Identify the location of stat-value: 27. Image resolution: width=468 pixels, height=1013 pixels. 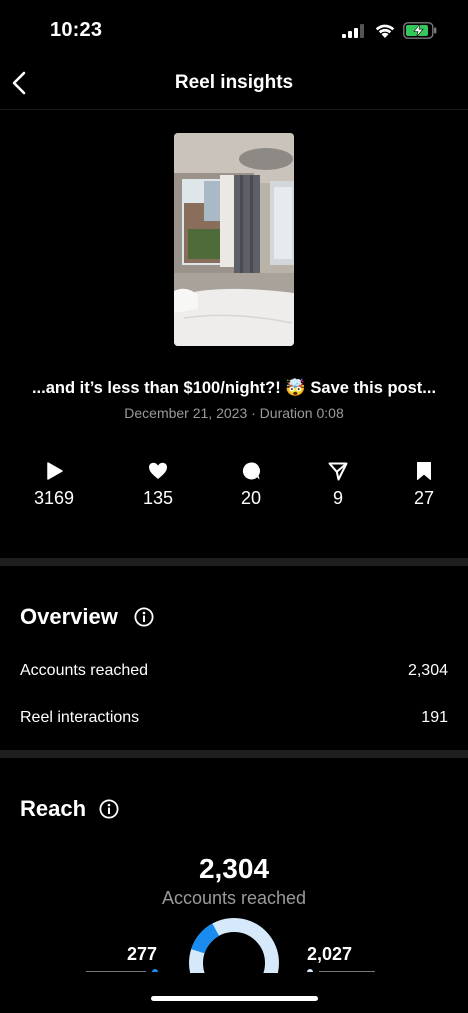
(424, 498).